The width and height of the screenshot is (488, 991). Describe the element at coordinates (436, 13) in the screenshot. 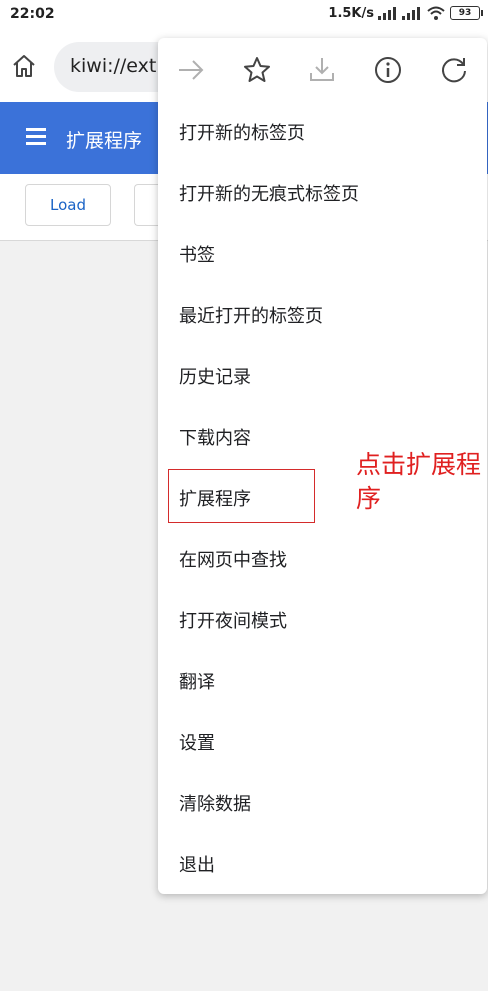

I see `wifi-icon` at that location.